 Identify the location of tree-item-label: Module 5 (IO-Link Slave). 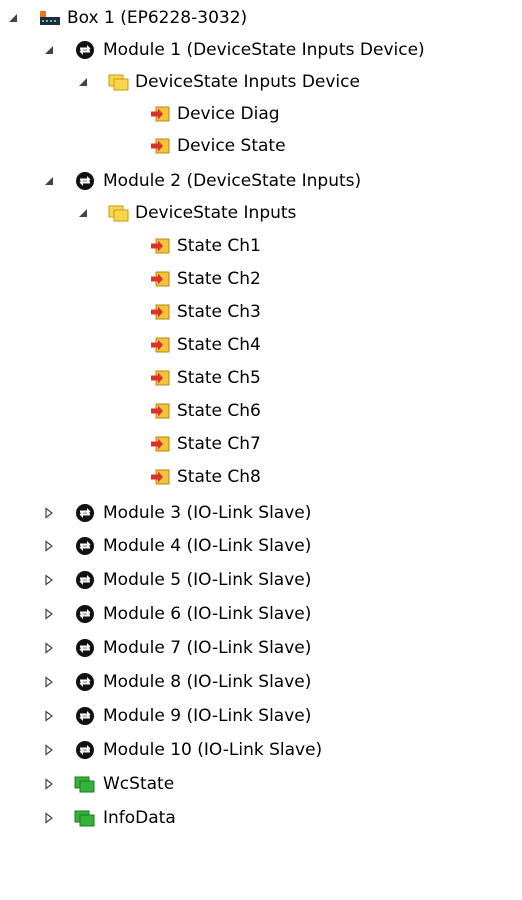
(207, 580).